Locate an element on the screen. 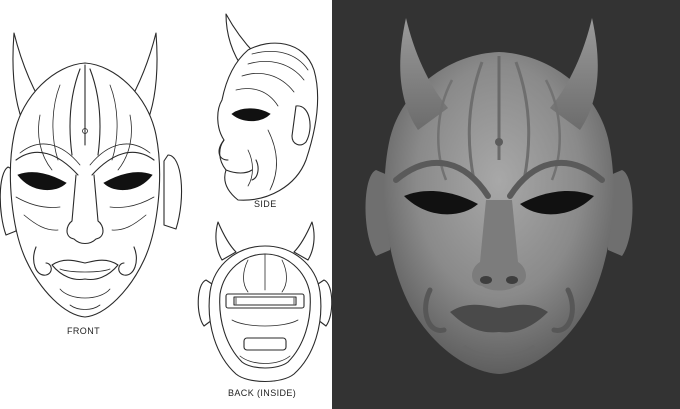 The image size is (680, 409). side-view-label: SIDE is located at coordinates (265, 204).